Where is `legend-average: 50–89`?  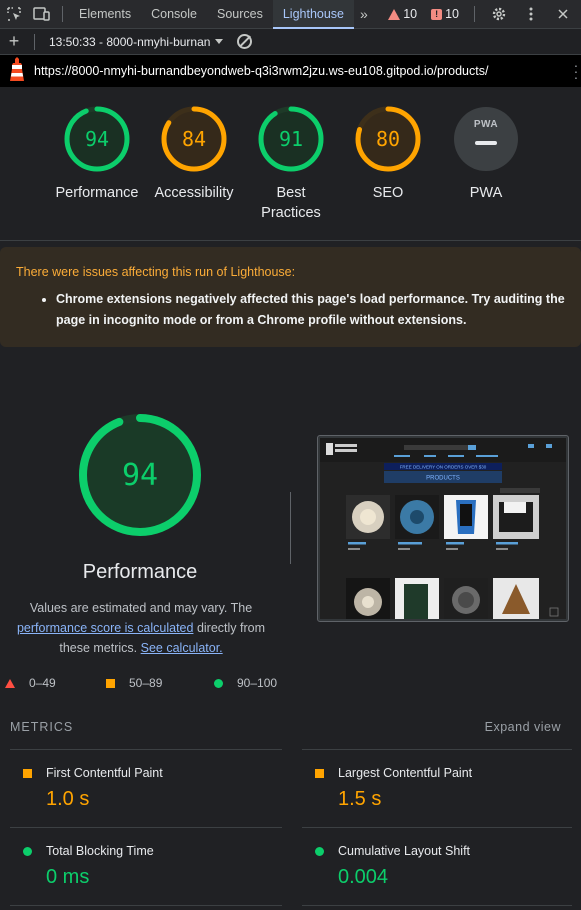
legend-average: 50–89 is located at coordinates (134, 683).